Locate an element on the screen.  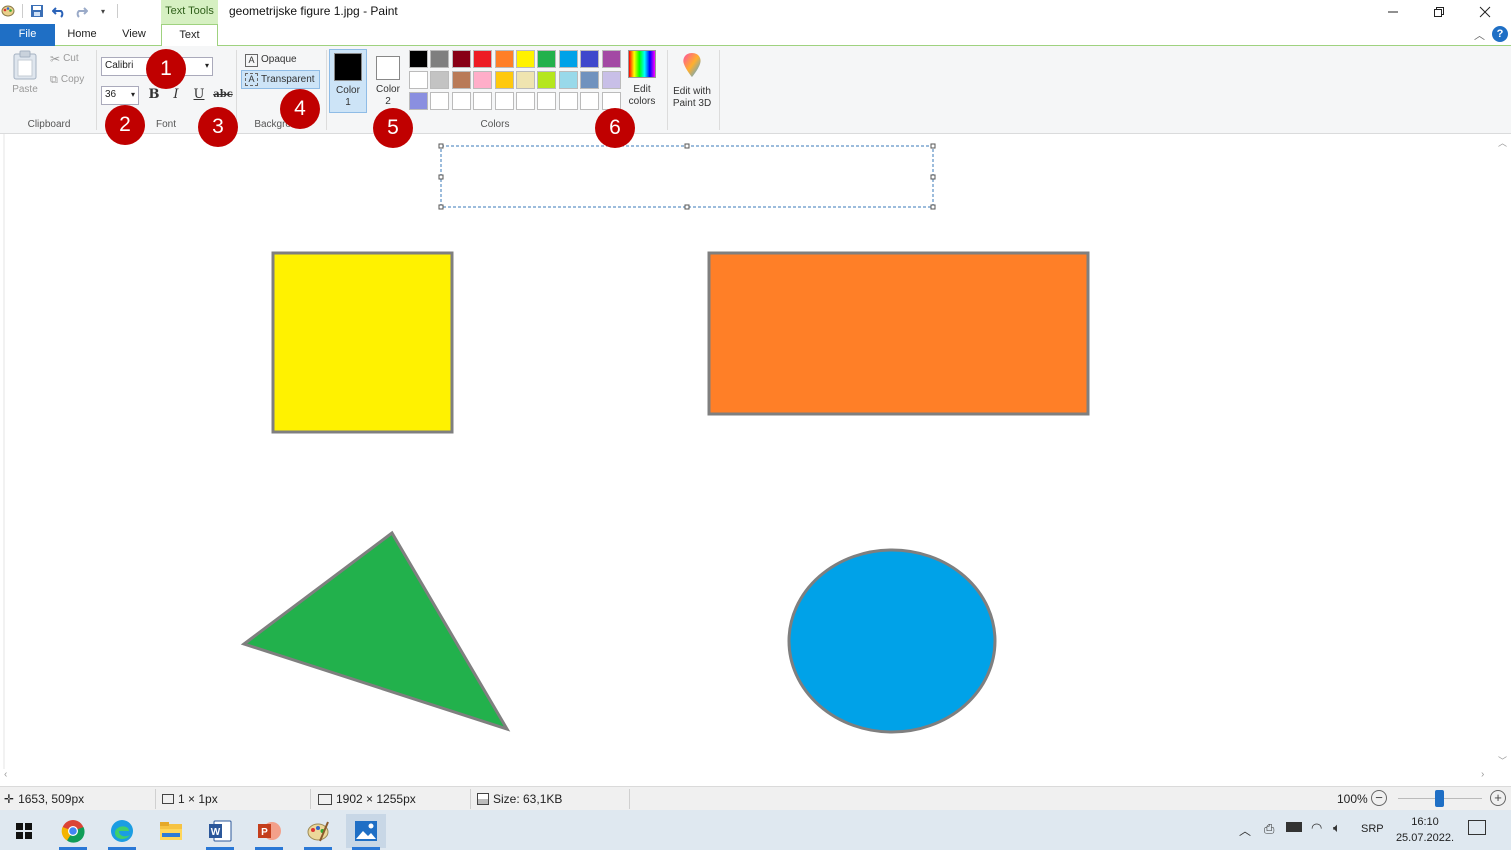
taskbar-photos is located at coordinates (366, 832).